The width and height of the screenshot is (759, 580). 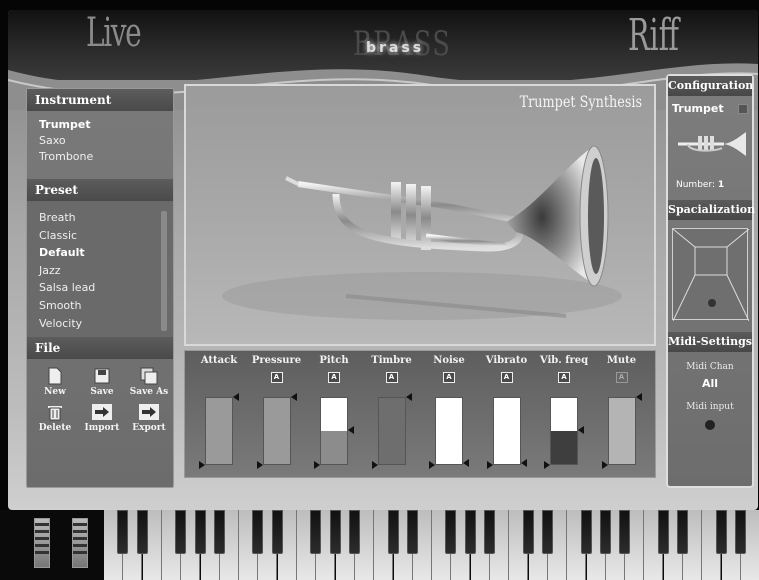 I want to click on preset-item: Salsa lead, so click(x=106, y=288).